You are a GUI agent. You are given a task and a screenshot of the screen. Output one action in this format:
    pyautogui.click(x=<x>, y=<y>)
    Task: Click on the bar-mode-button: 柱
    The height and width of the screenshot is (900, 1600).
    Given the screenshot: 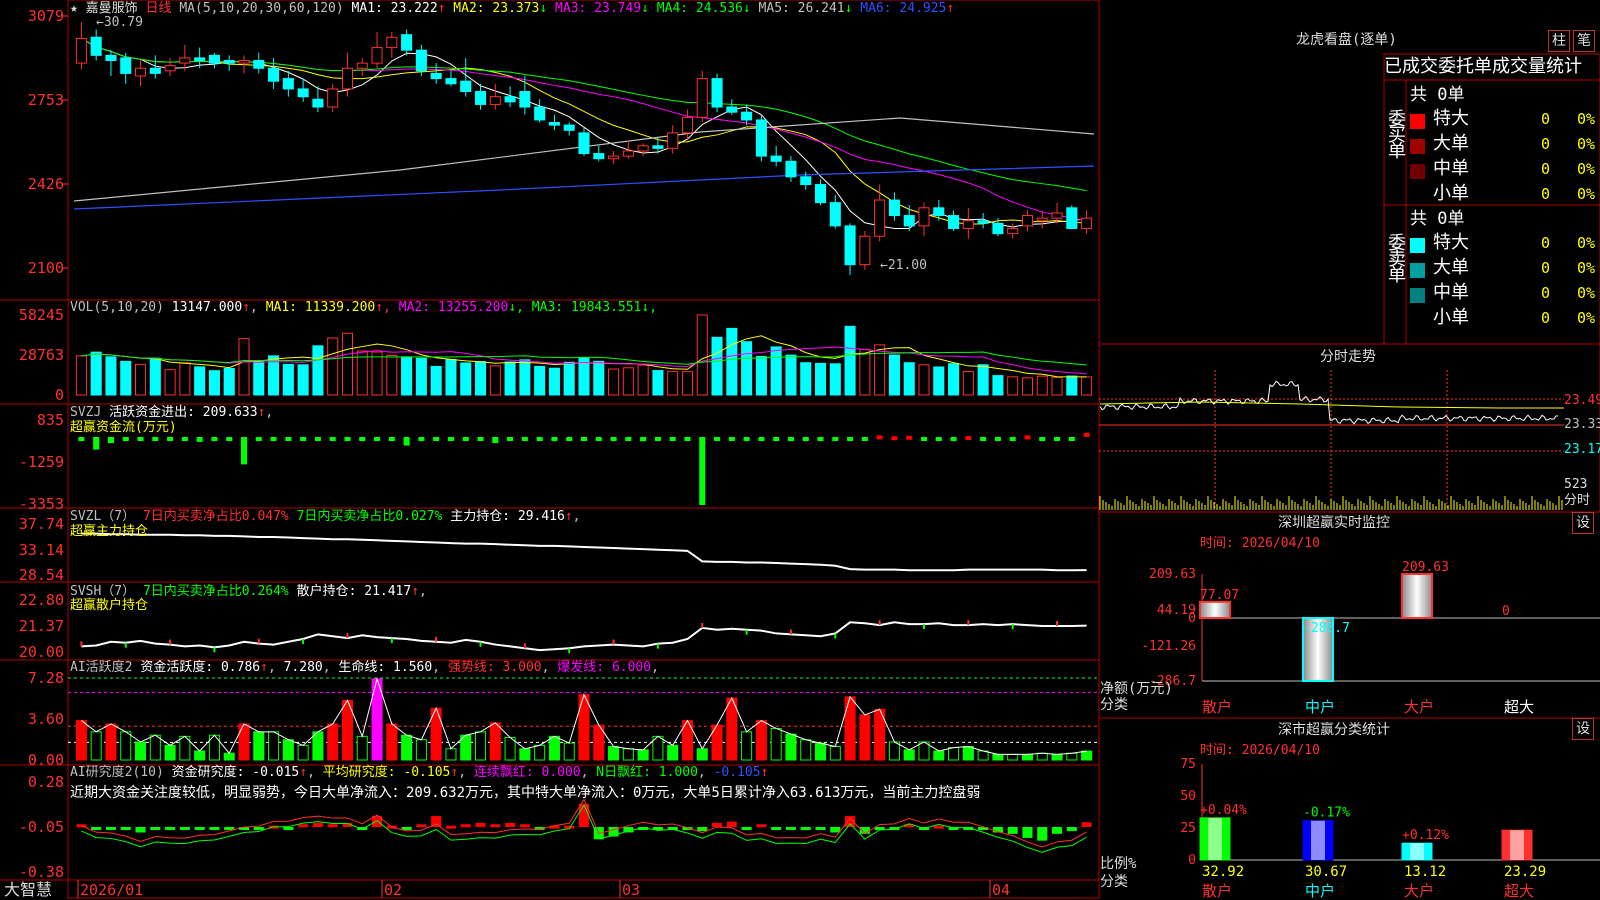 What is the action you would take?
    pyautogui.click(x=1559, y=41)
    